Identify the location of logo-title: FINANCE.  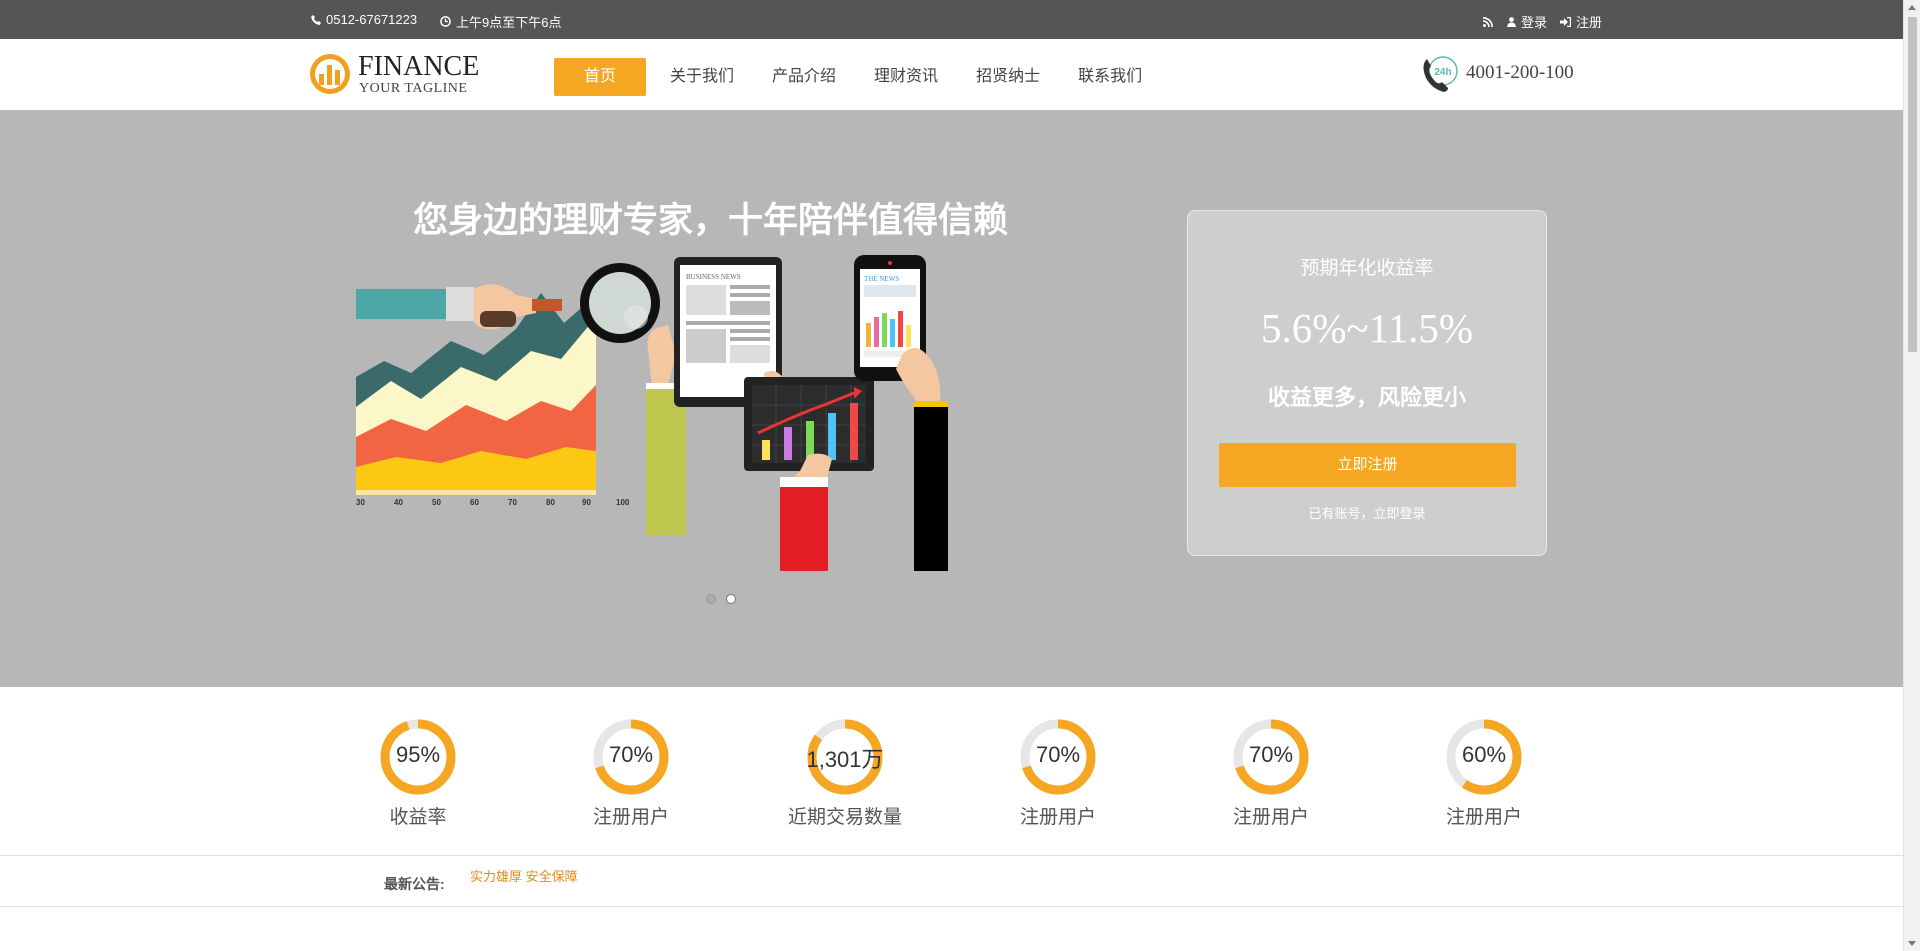
(419, 66).